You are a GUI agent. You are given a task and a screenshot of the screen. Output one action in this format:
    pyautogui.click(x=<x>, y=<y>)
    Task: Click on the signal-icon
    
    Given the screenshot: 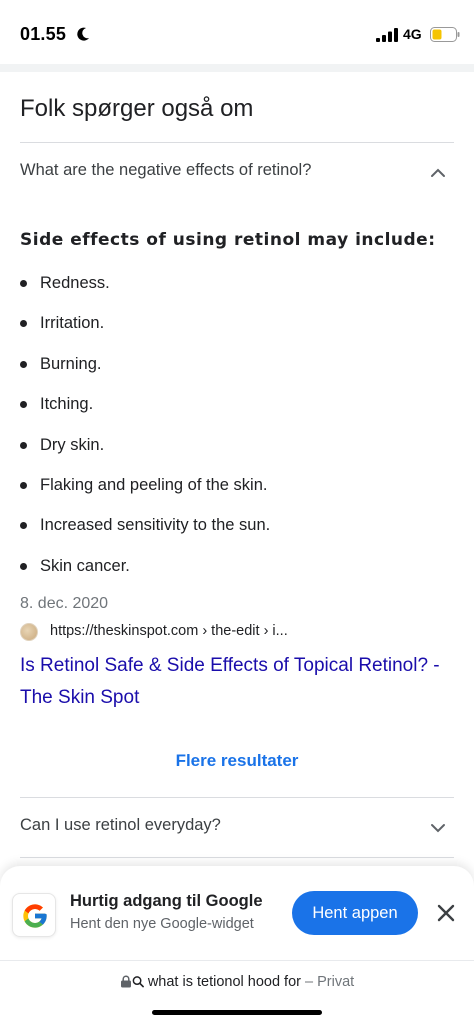 What is the action you would take?
    pyautogui.click(x=387, y=35)
    